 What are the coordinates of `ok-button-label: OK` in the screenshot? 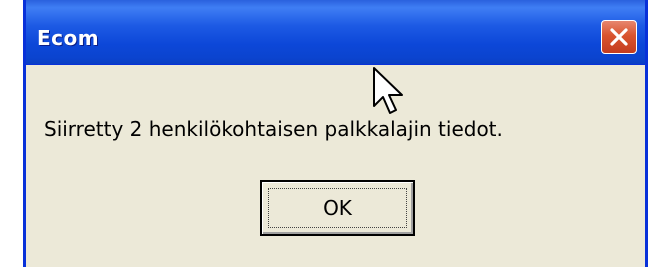 It's located at (337, 208).